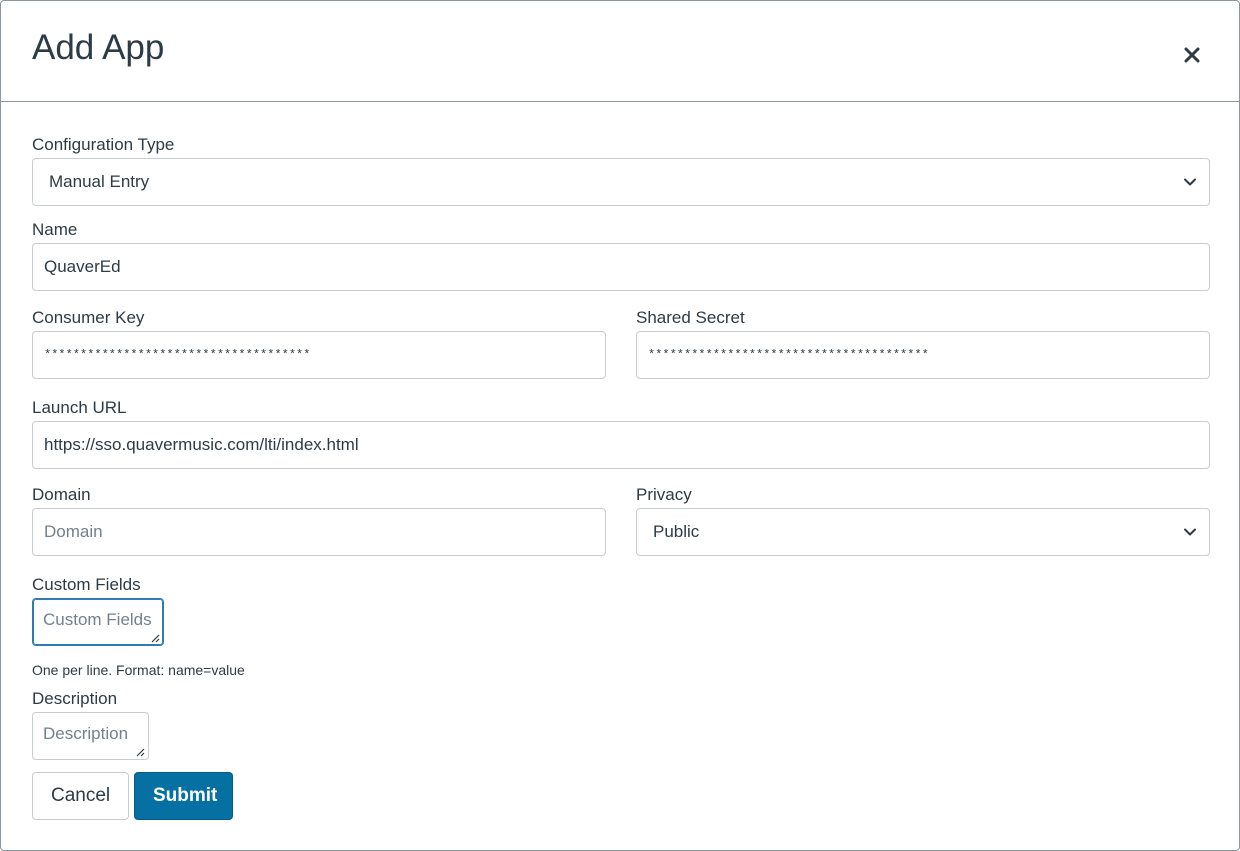 This screenshot has height=851, width=1240. What do you see at coordinates (99, 181) in the screenshot?
I see `configuration-type-value: Manual Entry` at bounding box center [99, 181].